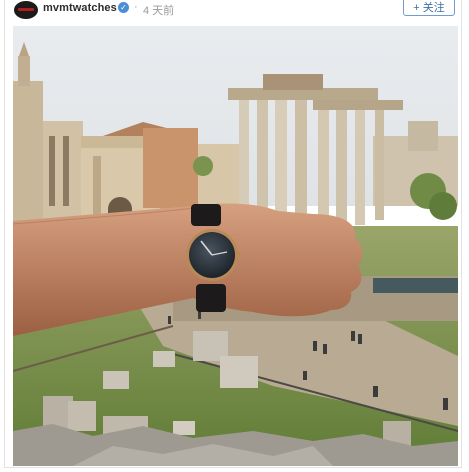  I want to click on avatar, so click(26, 10).